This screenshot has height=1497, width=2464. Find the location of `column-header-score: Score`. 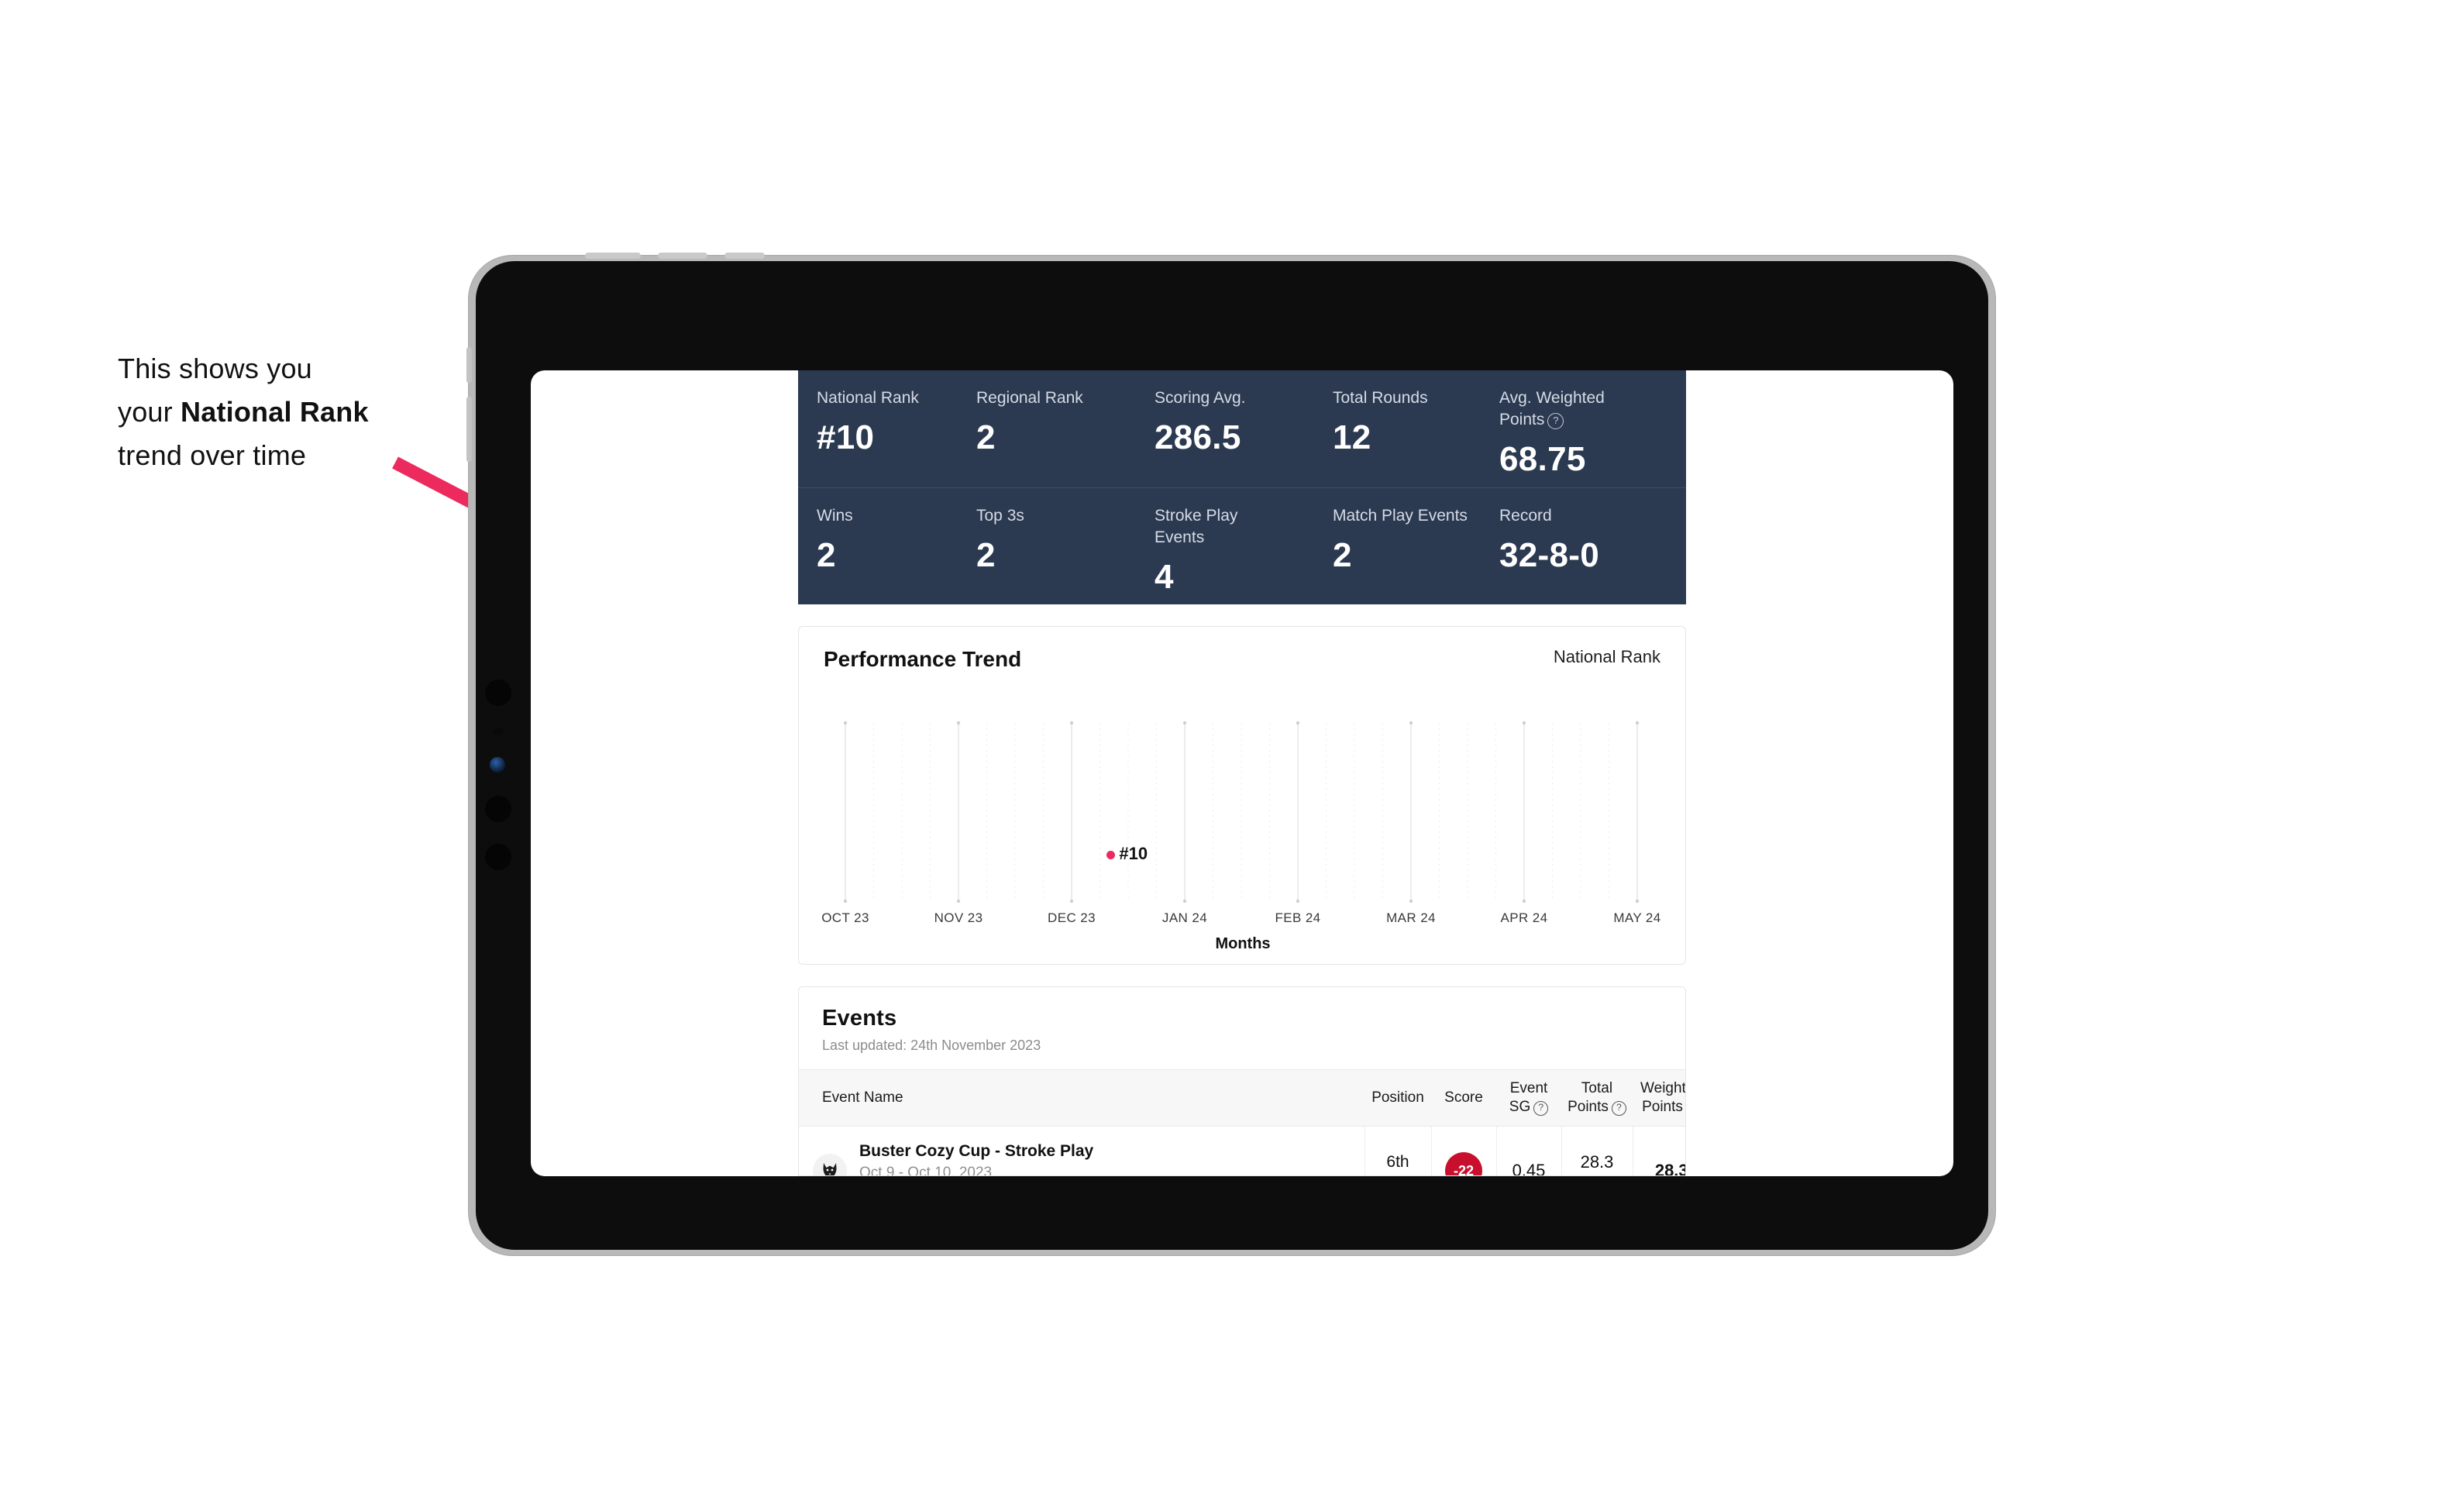

column-header-score: Score is located at coordinates (1463, 1098).